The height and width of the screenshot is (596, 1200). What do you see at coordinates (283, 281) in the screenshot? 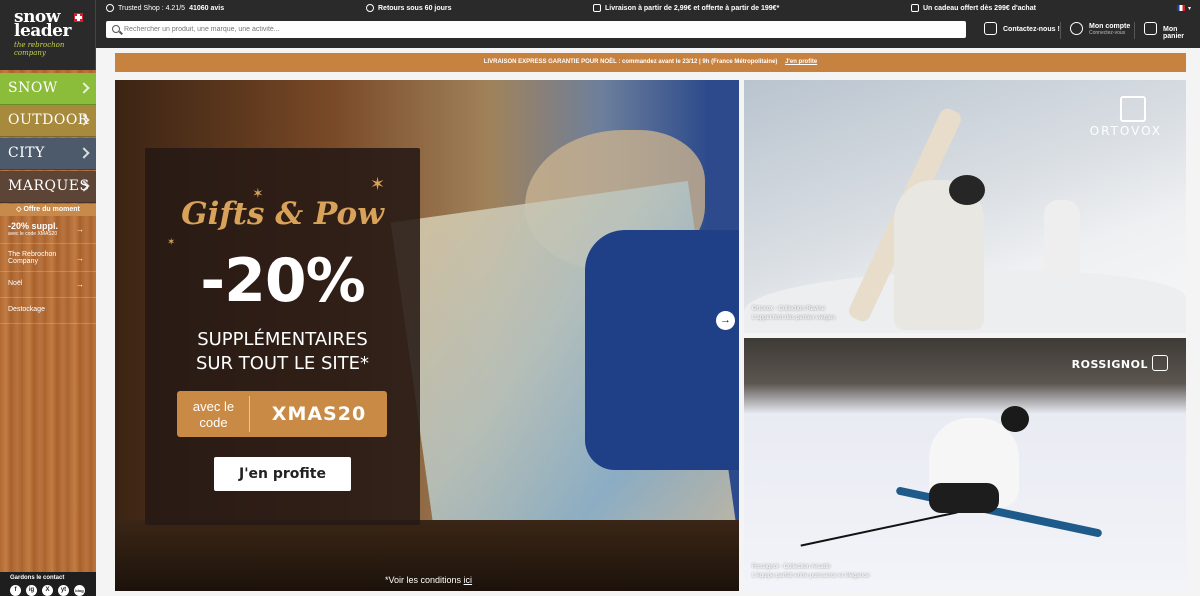
I see `promo-discount: -20%` at bounding box center [283, 281].